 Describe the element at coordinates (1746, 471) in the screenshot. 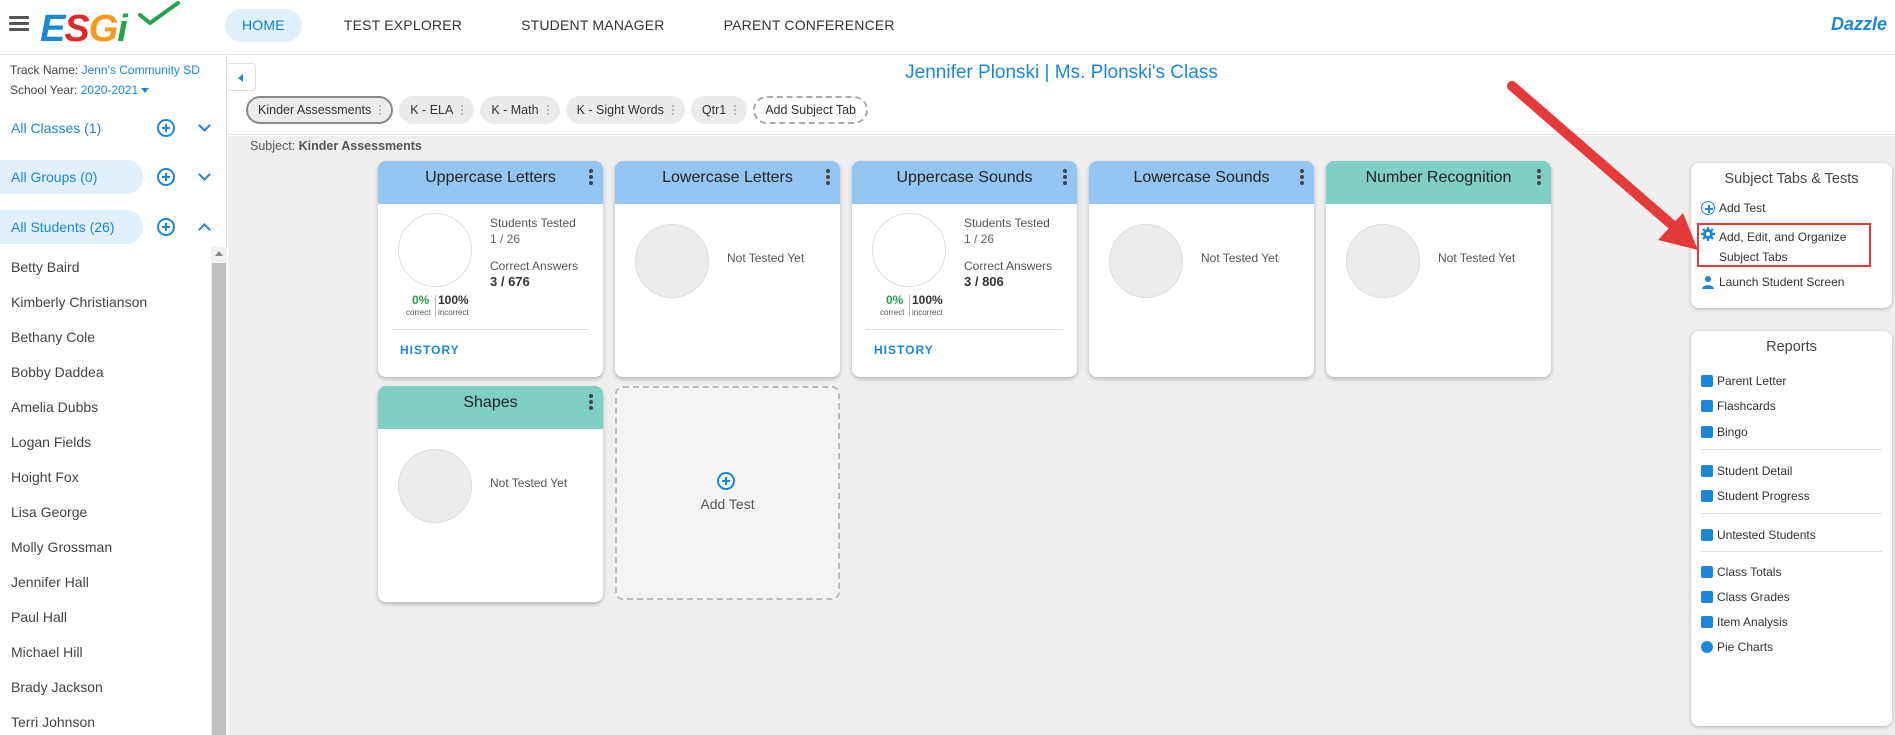

I see `report-student-detail: Student Detail` at that location.